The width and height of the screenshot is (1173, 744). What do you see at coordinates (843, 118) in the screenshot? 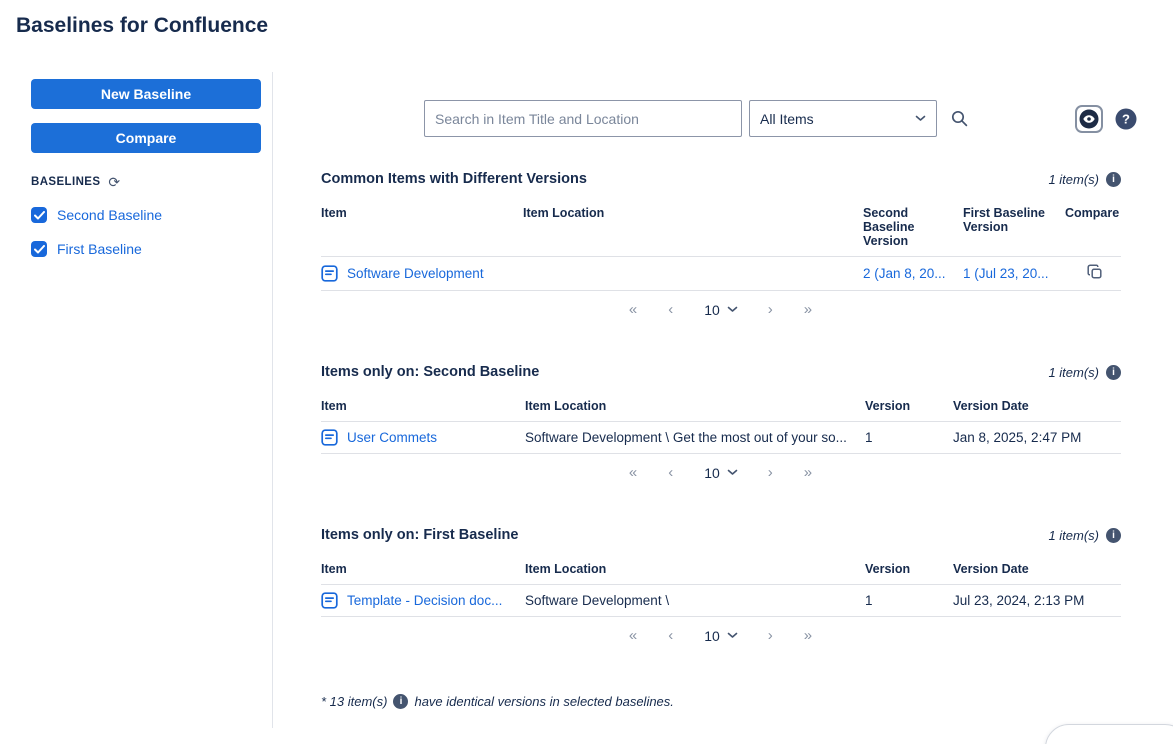
I see `items-filter-select: All Items` at bounding box center [843, 118].